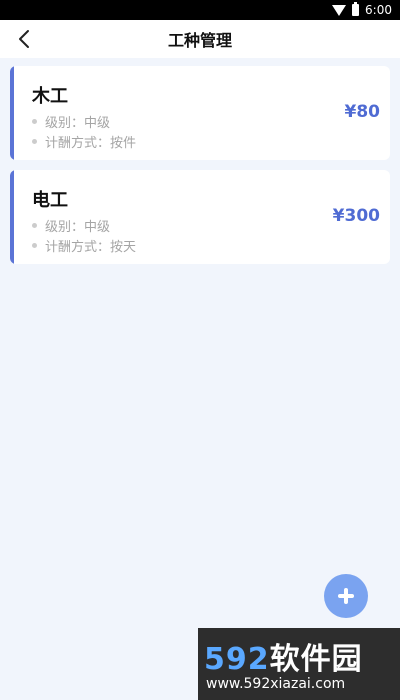  What do you see at coordinates (378, 10) in the screenshot?
I see `status-time: 6:00` at bounding box center [378, 10].